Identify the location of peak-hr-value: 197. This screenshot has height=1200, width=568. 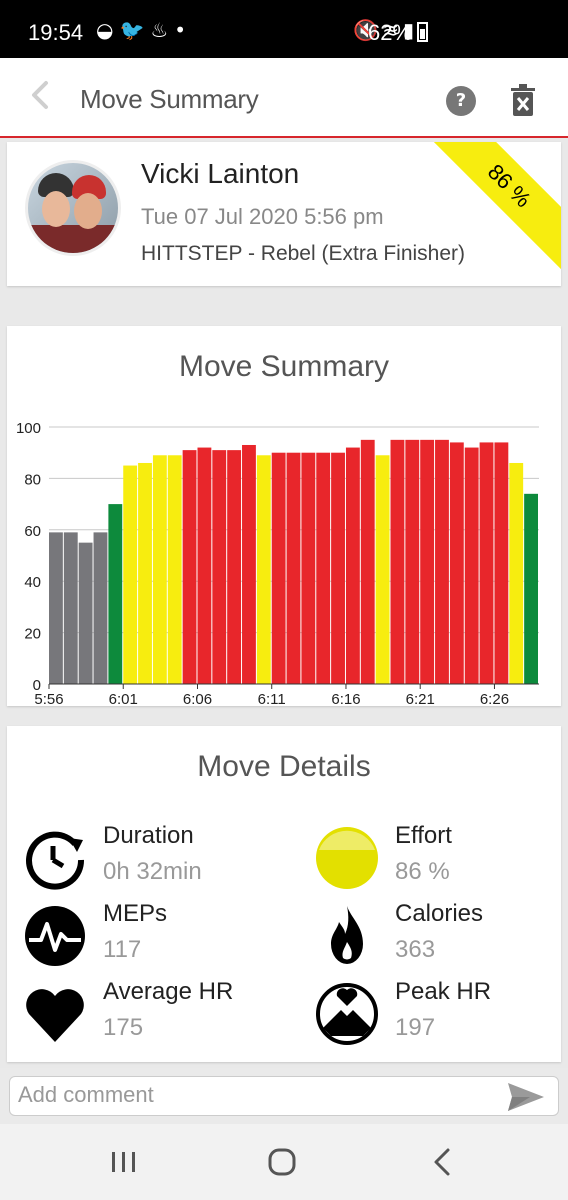
(415, 1027).